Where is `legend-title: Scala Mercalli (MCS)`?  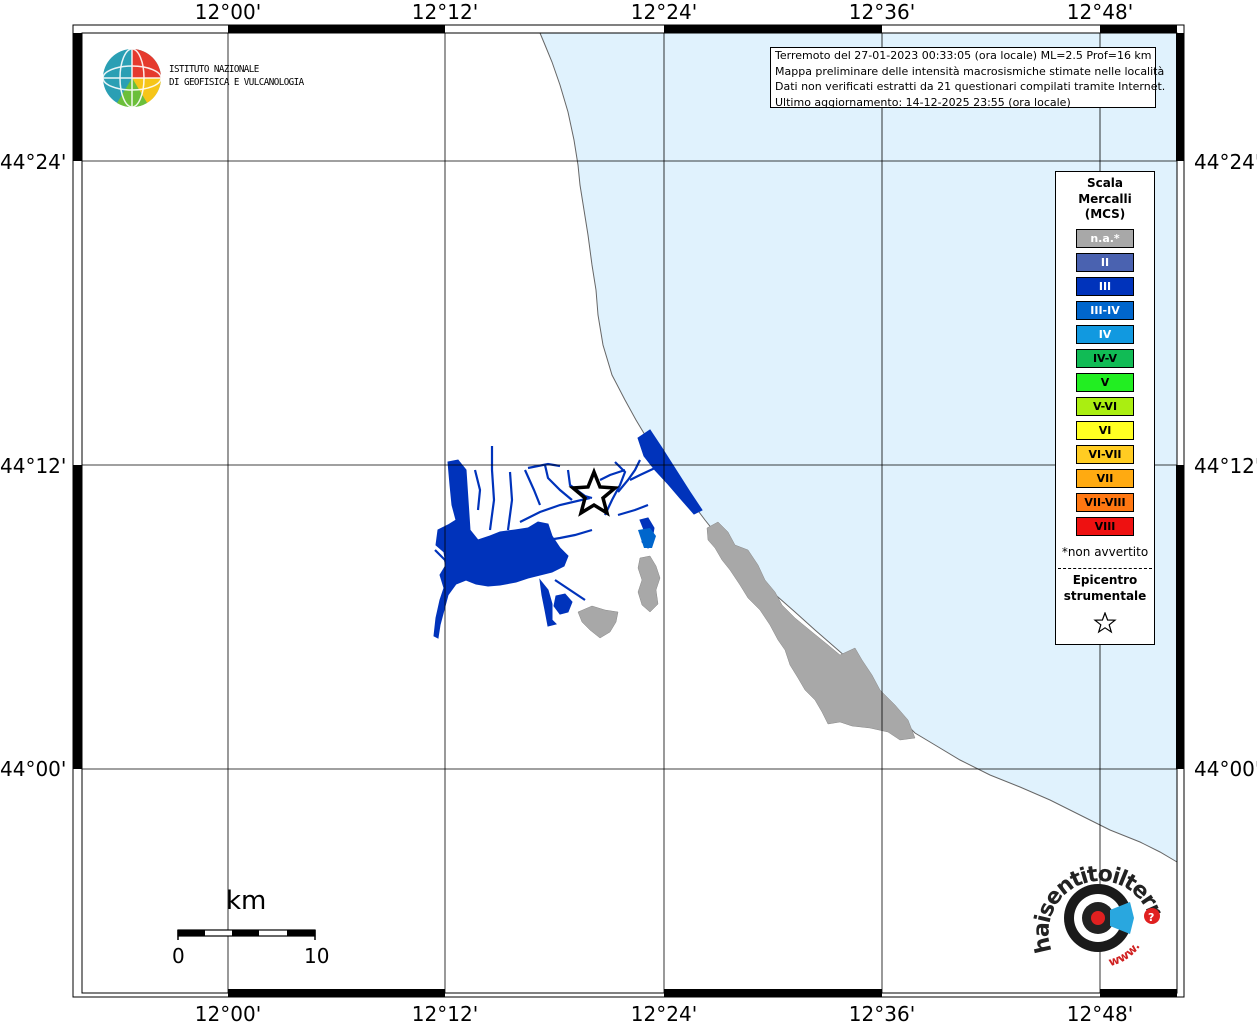
legend-title: Scala Mercalli (MCS) is located at coordinates (1105, 199).